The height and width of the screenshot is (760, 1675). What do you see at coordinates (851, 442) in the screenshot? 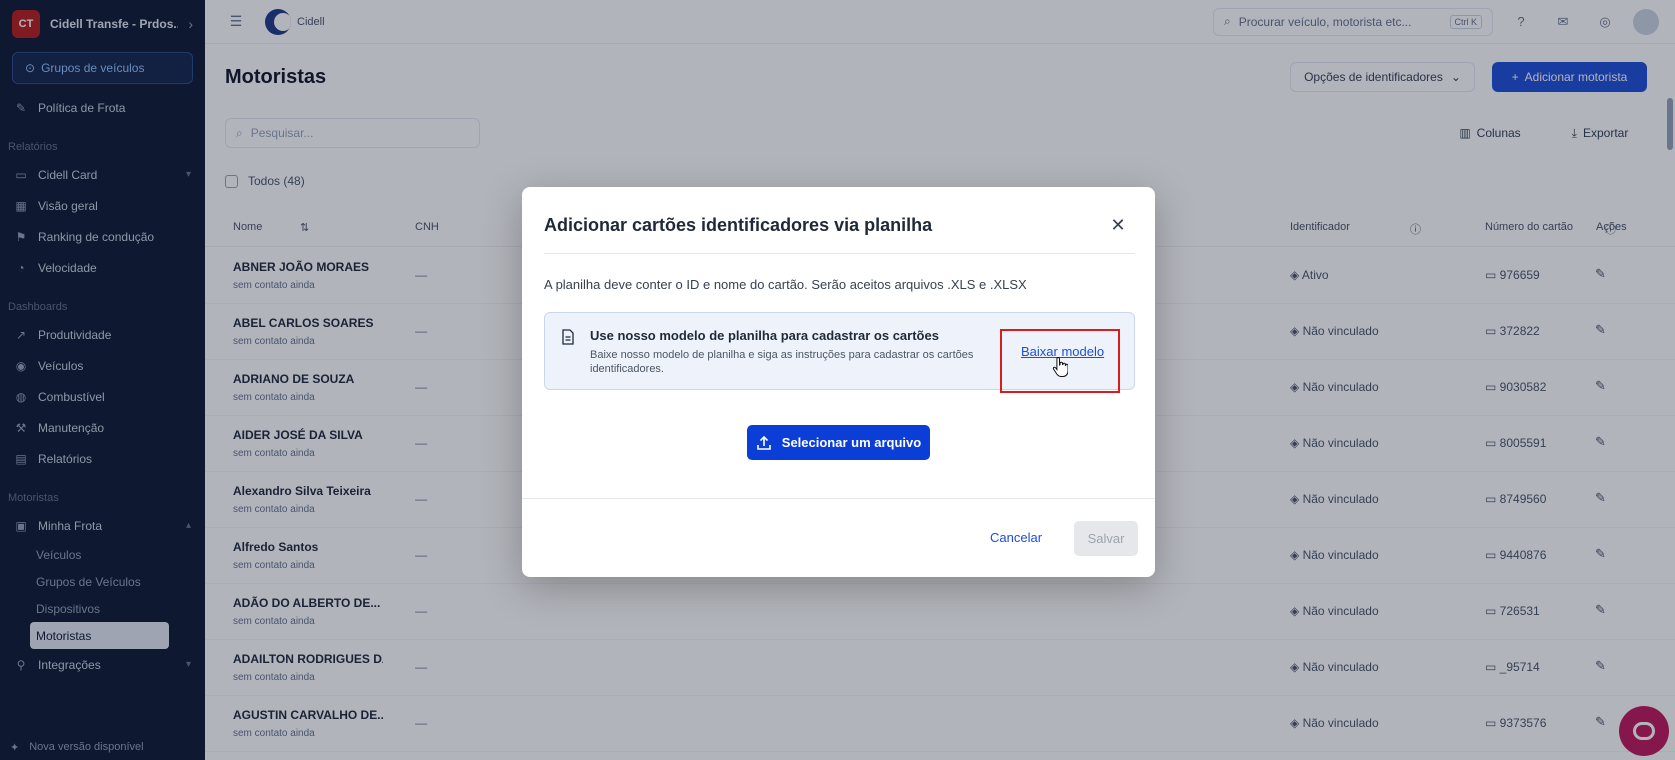
I see `select-file-label: Selecionar um arquivo` at bounding box center [851, 442].